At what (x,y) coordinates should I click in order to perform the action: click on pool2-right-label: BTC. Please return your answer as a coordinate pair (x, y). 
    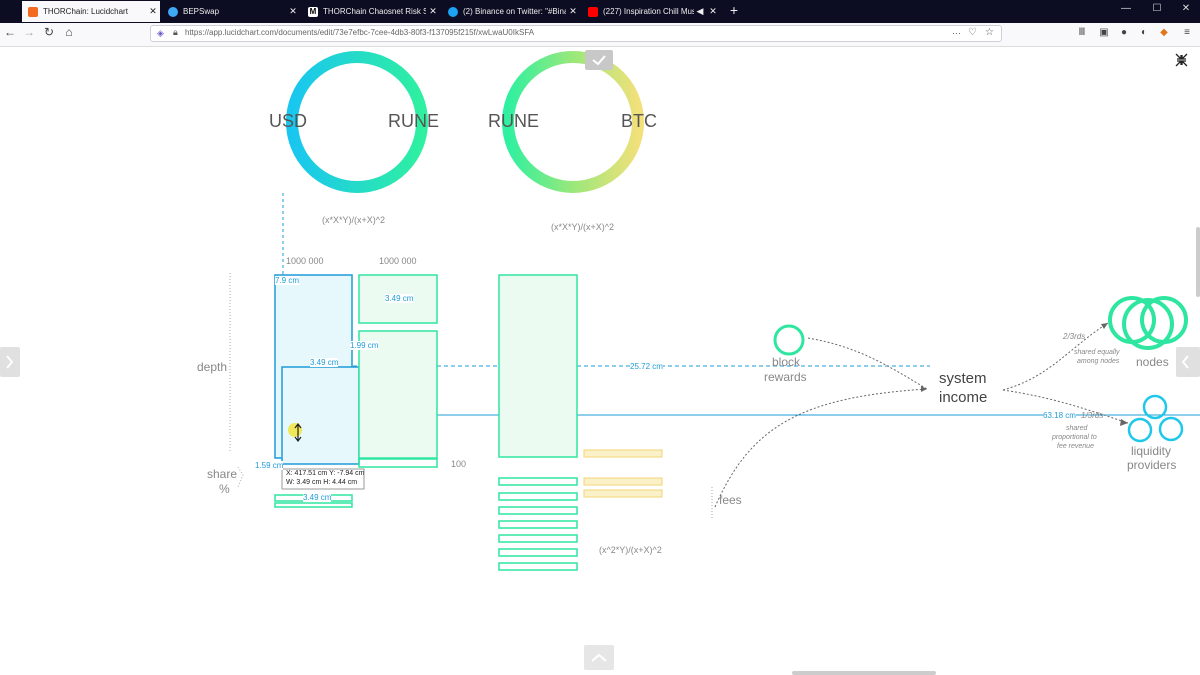
    Looking at the image, I should click on (639, 121).